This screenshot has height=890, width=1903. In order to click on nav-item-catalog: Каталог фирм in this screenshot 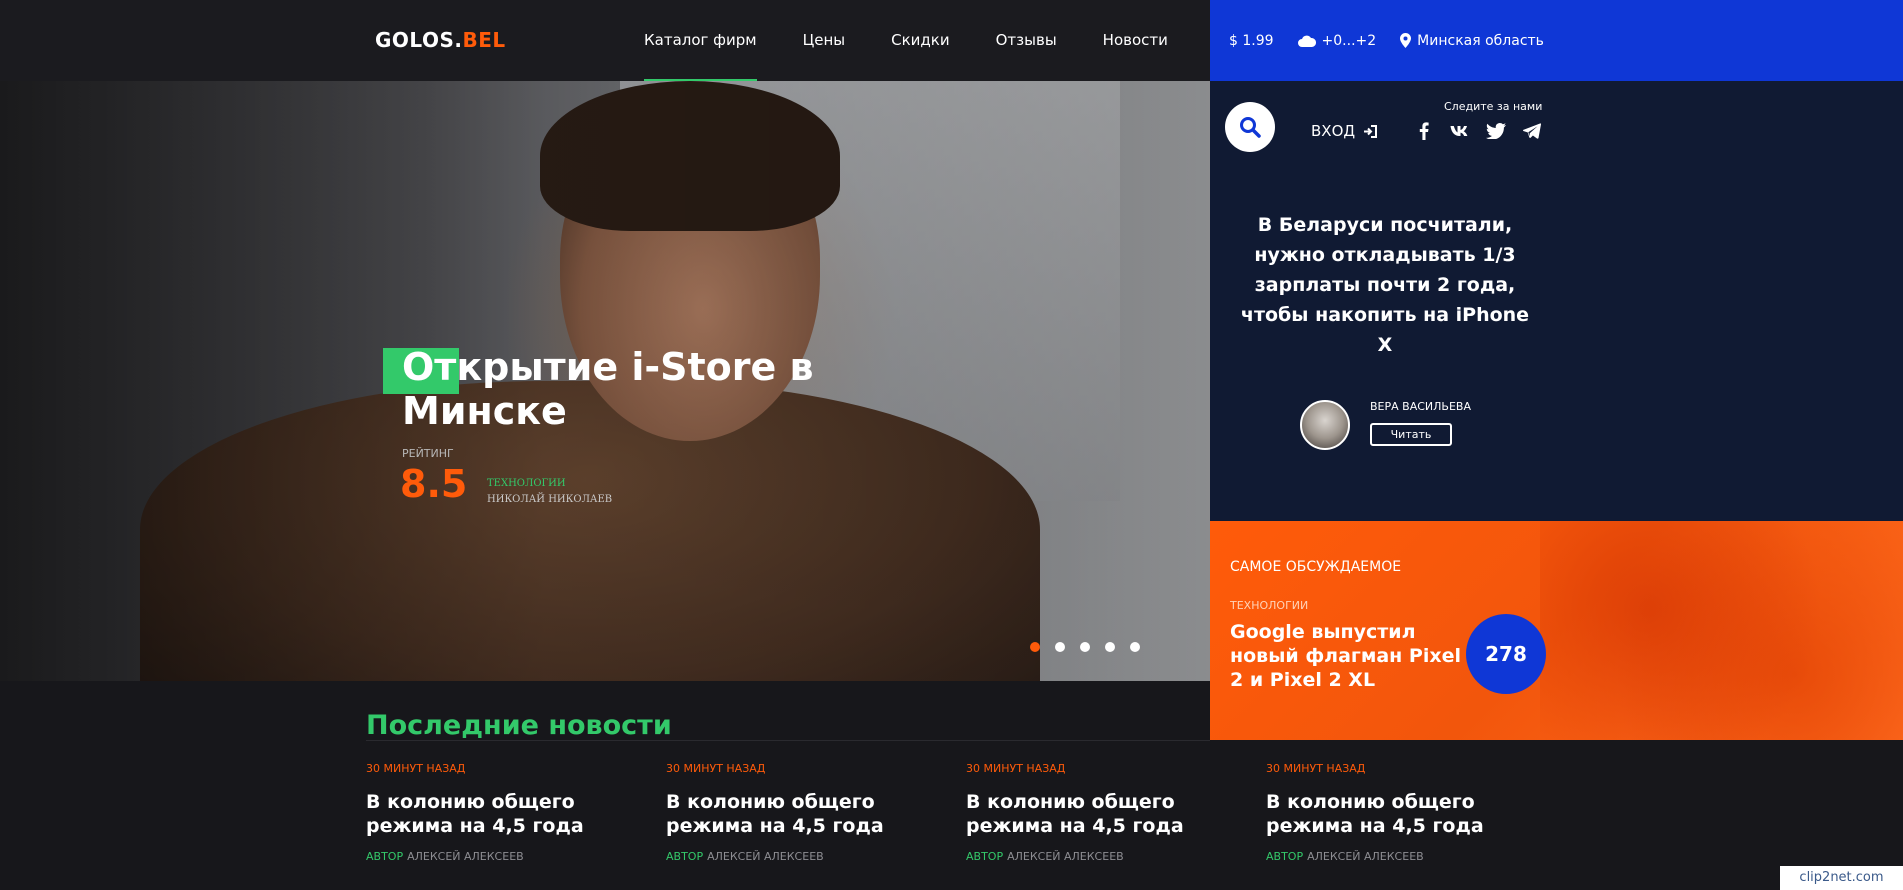, I will do `click(700, 40)`.